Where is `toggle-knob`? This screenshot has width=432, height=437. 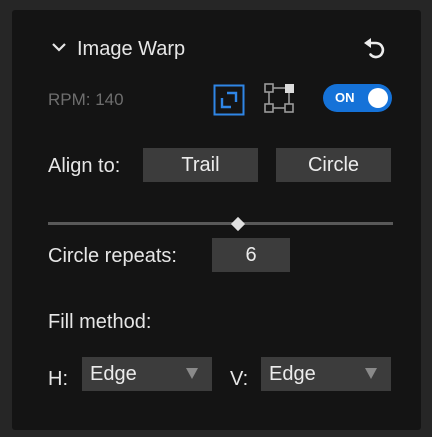 toggle-knob is located at coordinates (378, 98).